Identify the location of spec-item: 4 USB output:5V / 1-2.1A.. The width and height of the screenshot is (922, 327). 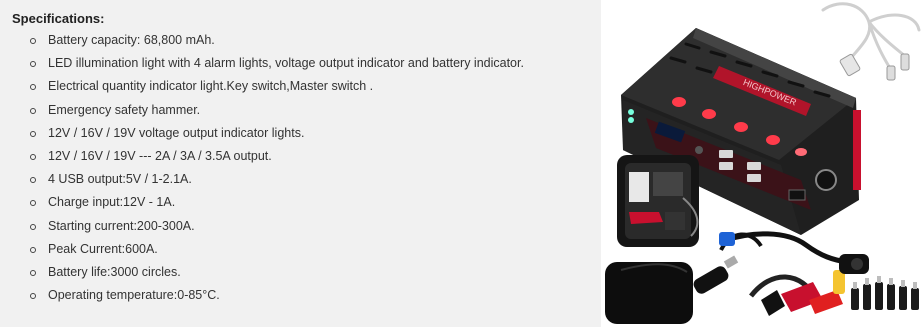
(300, 179).